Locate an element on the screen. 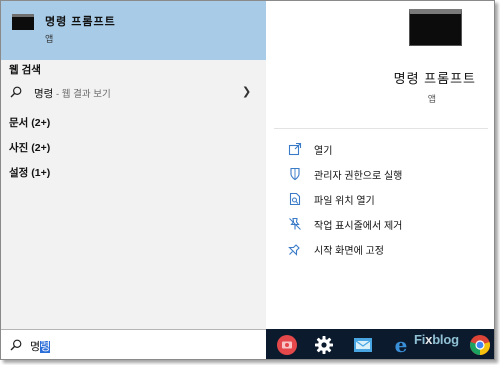  action-open: 열기 is located at coordinates (310, 149).